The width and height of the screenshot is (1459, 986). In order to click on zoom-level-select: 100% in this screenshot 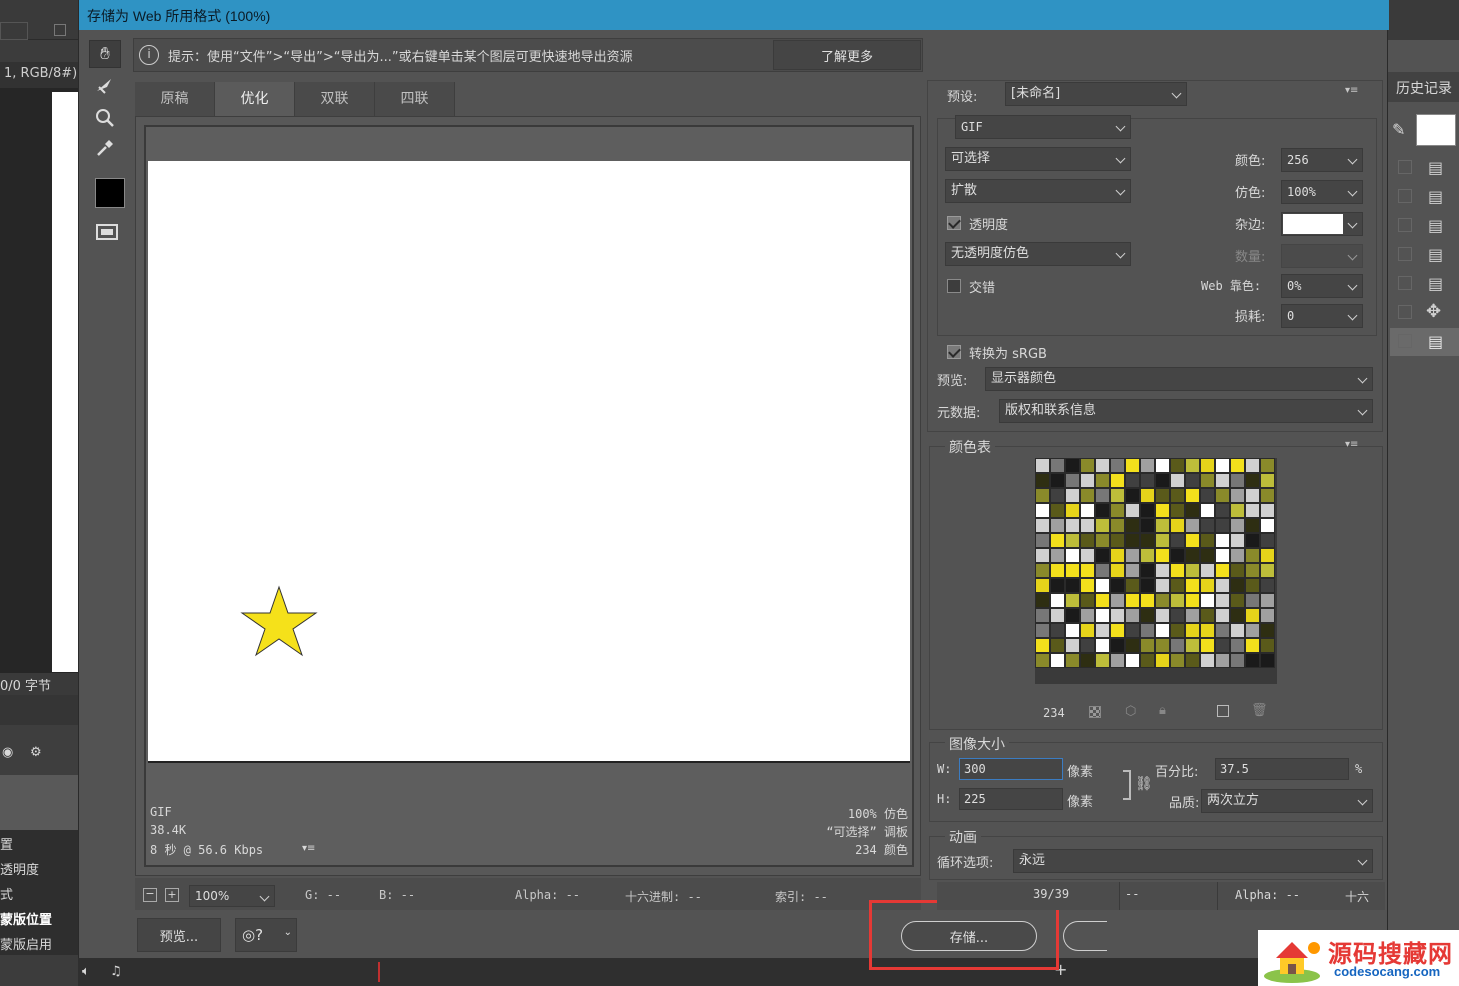, I will do `click(232, 896)`.